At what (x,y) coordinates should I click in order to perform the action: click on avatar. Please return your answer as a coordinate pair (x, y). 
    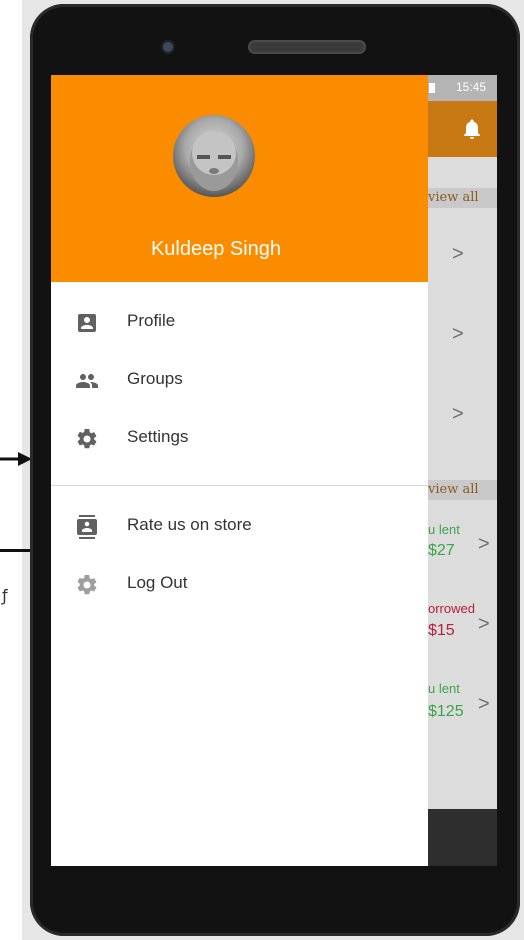
    Looking at the image, I should click on (214, 156).